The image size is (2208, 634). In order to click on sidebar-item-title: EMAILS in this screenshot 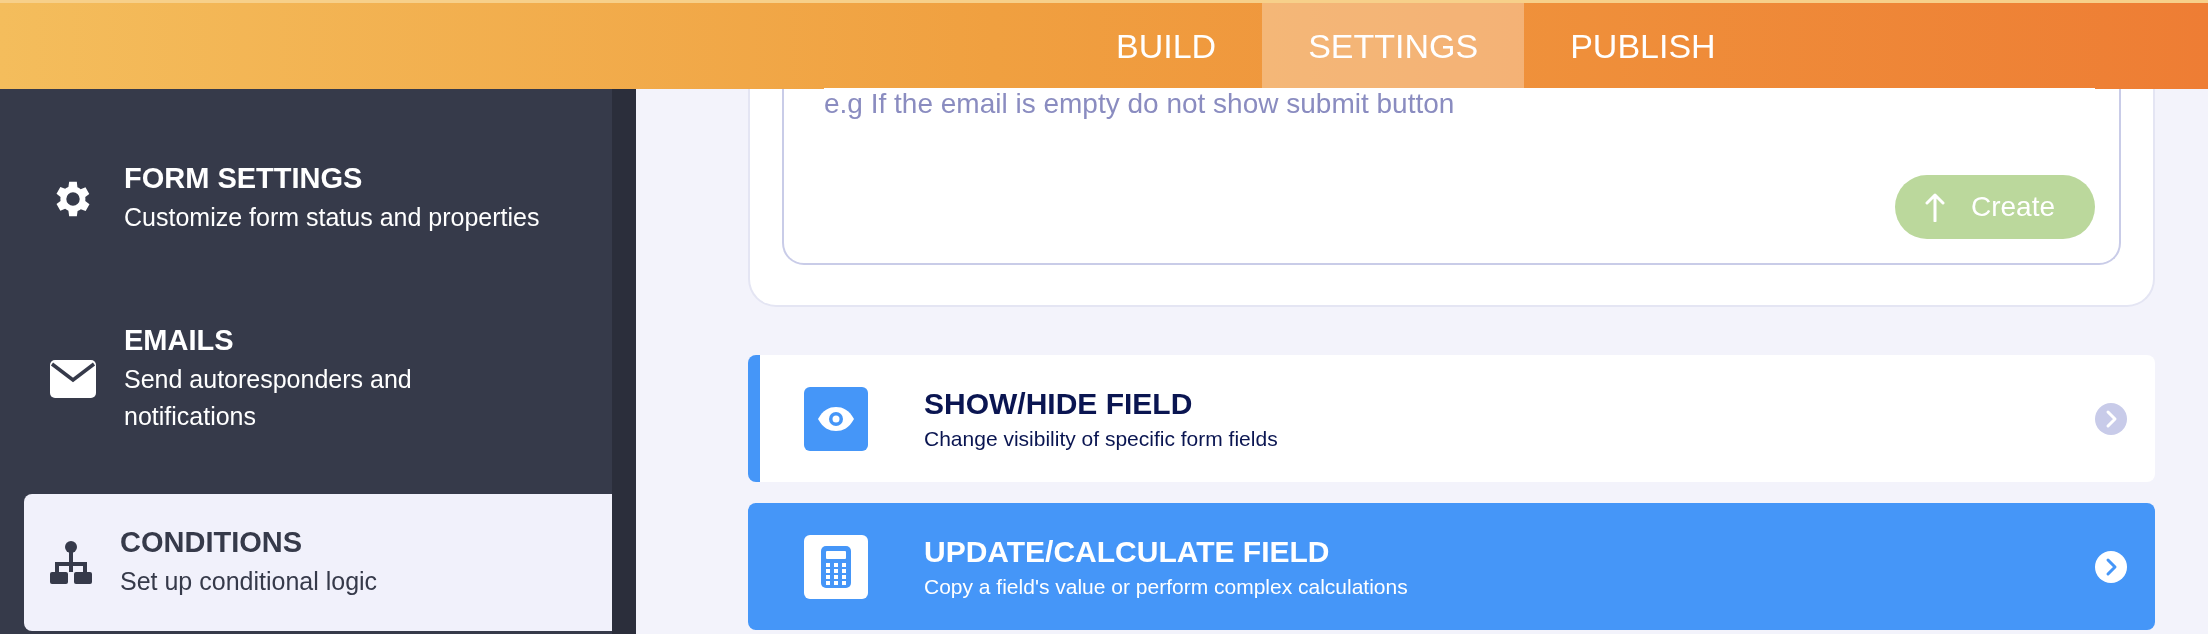, I will do `click(179, 340)`.